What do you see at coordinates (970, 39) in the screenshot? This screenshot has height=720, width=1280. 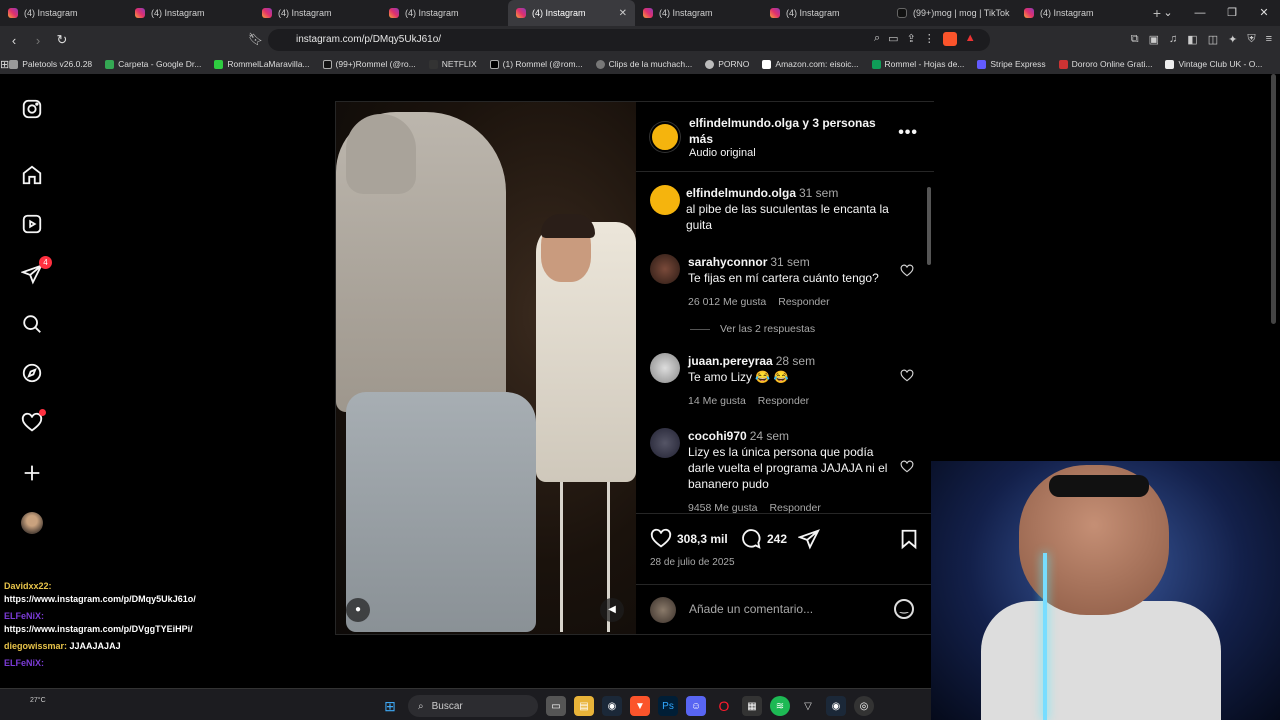 I see `brave-rewards-icon: ▲` at bounding box center [970, 39].